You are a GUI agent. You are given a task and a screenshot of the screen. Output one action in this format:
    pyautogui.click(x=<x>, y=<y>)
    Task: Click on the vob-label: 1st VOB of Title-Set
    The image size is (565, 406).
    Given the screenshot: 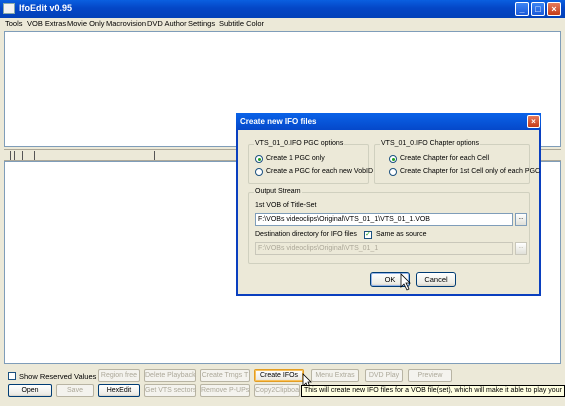 What is the action you would take?
    pyautogui.click(x=286, y=205)
    